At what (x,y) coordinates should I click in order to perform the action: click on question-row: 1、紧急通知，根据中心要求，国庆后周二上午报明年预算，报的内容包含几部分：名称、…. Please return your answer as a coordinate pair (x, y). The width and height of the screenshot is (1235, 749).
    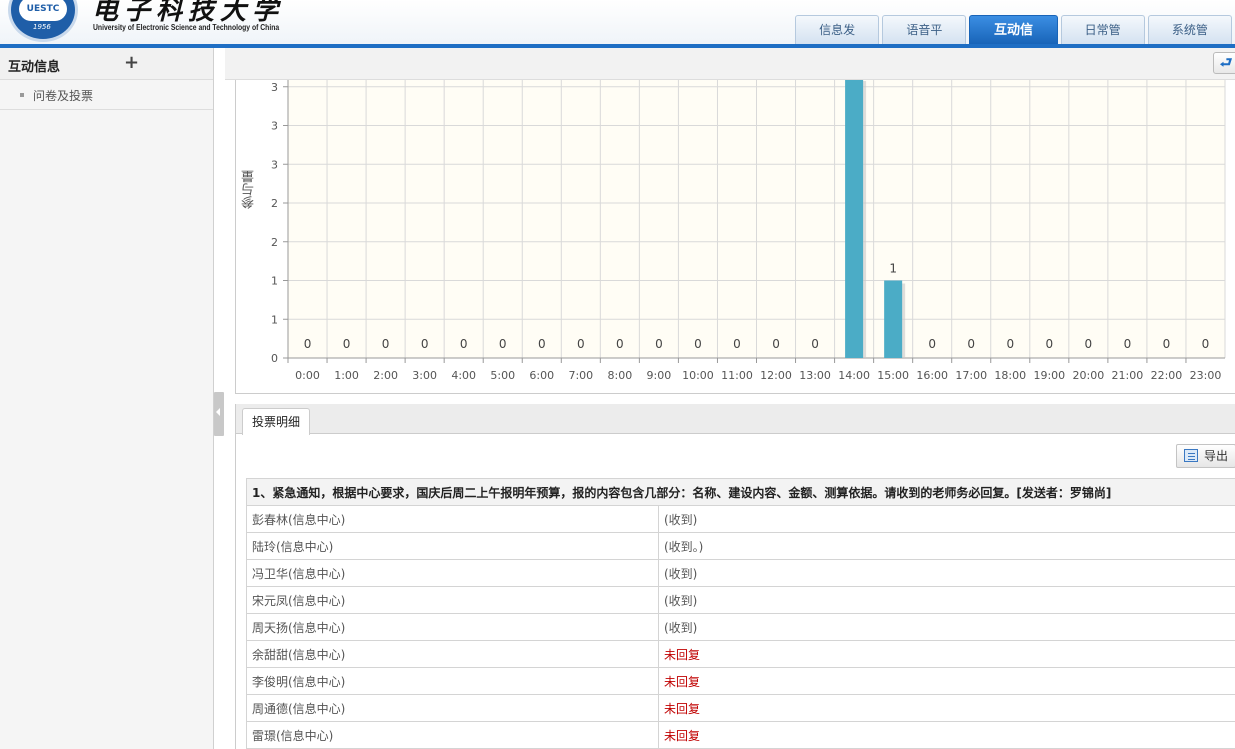
    Looking at the image, I should click on (740, 492).